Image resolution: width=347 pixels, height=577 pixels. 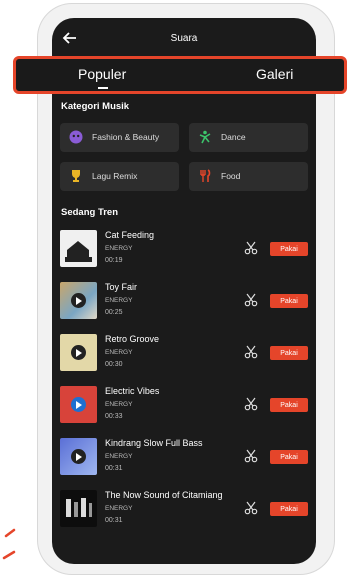 What do you see at coordinates (164, 495) in the screenshot?
I see `track-title: The Now Sound of Citamiang` at bounding box center [164, 495].